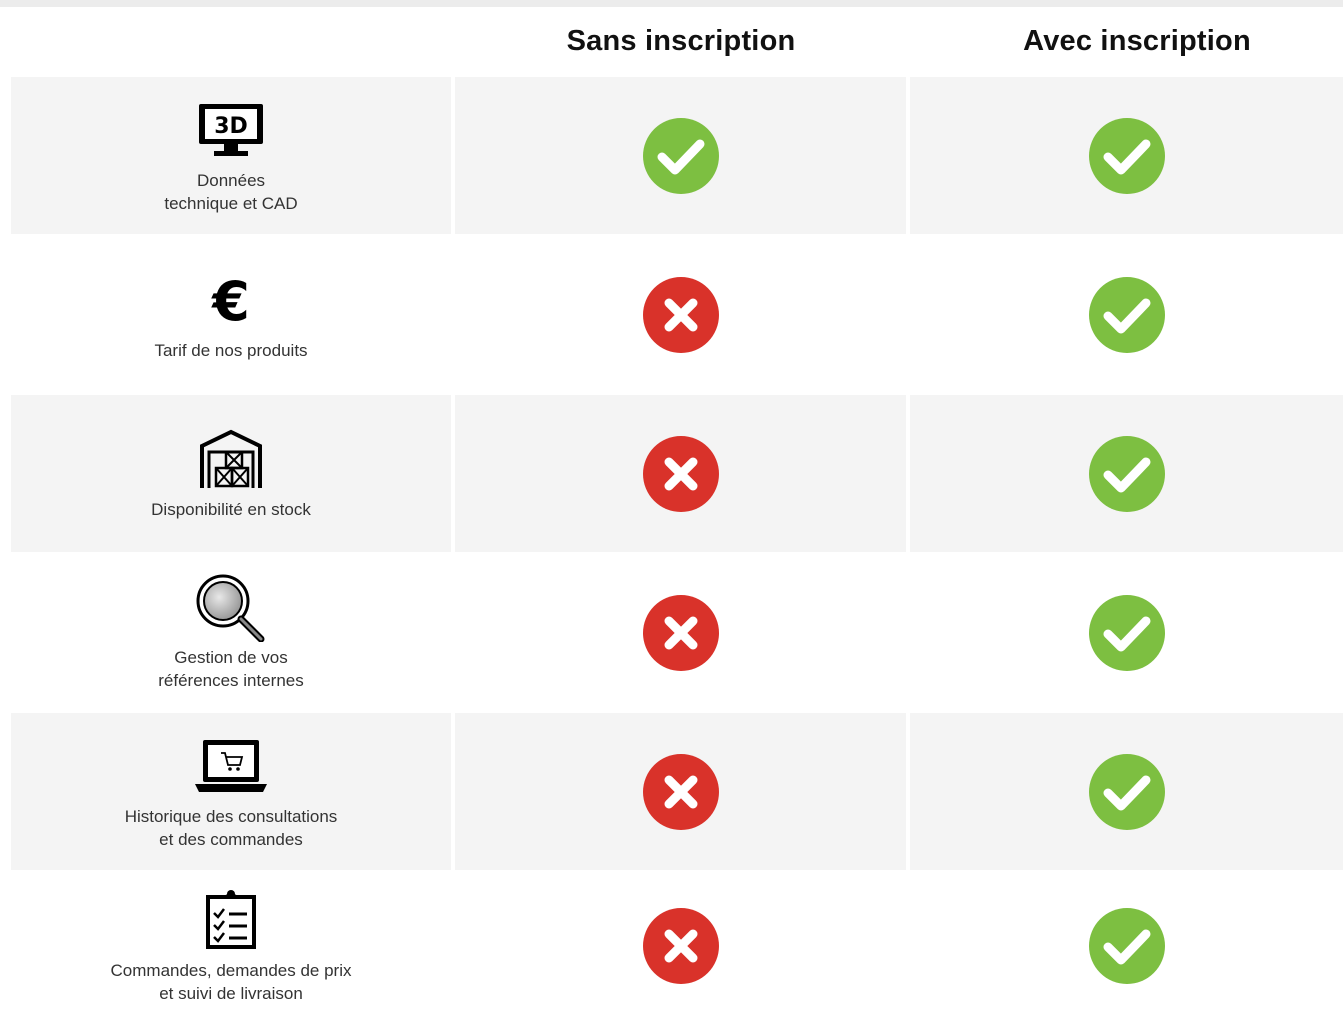 This screenshot has width=1343, height=1019. I want to click on feature-cell: € Tarif de nos produits, so click(231, 314).